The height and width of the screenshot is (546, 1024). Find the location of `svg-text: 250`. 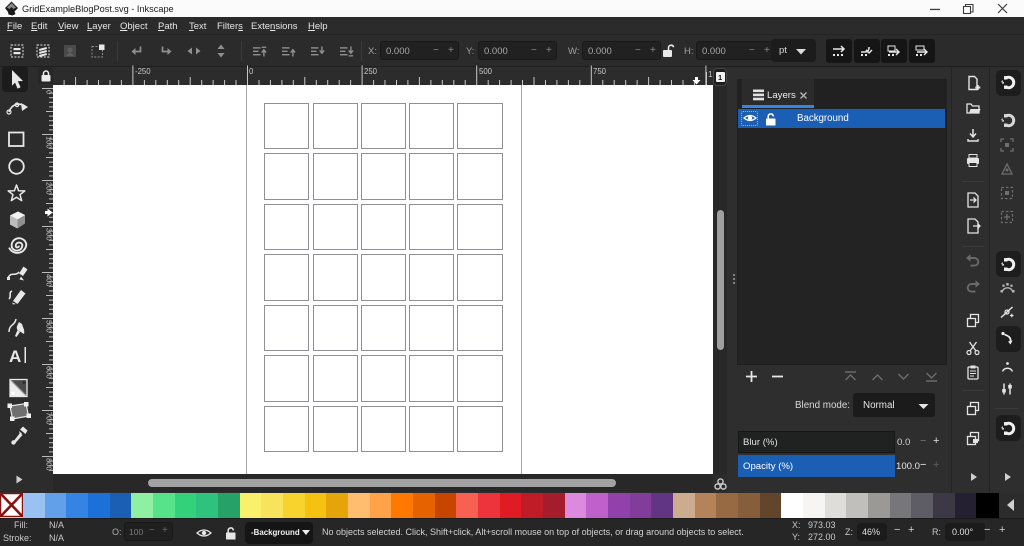

svg-text: 250 is located at coordinates (371, 71).